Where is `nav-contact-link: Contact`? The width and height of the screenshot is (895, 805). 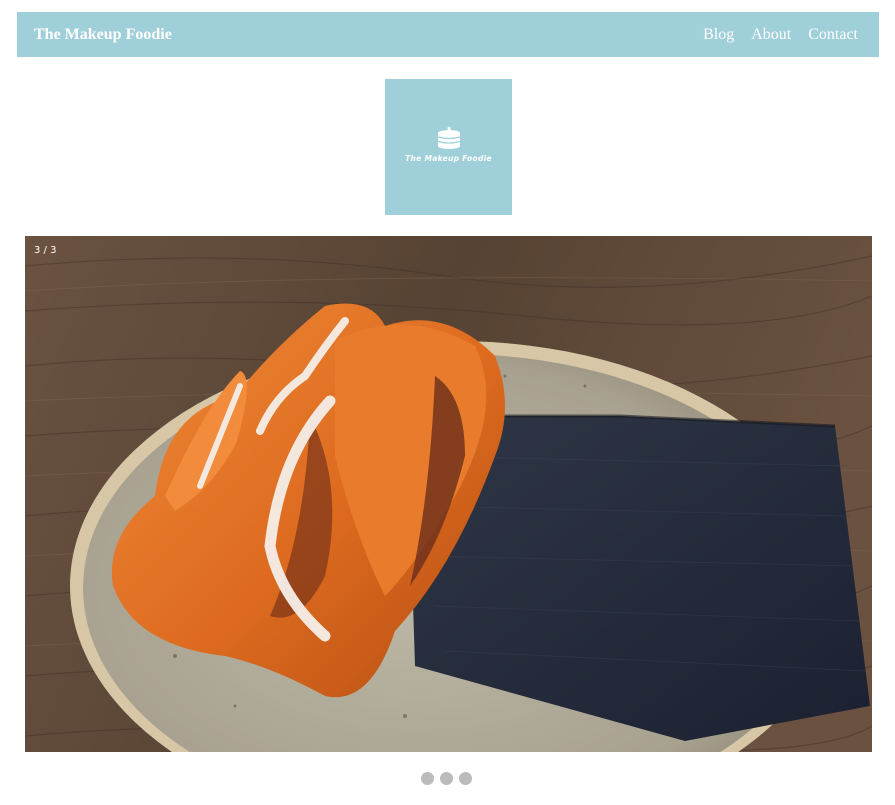 nav-contact-link: Contact is located at coordinates (833, 35).